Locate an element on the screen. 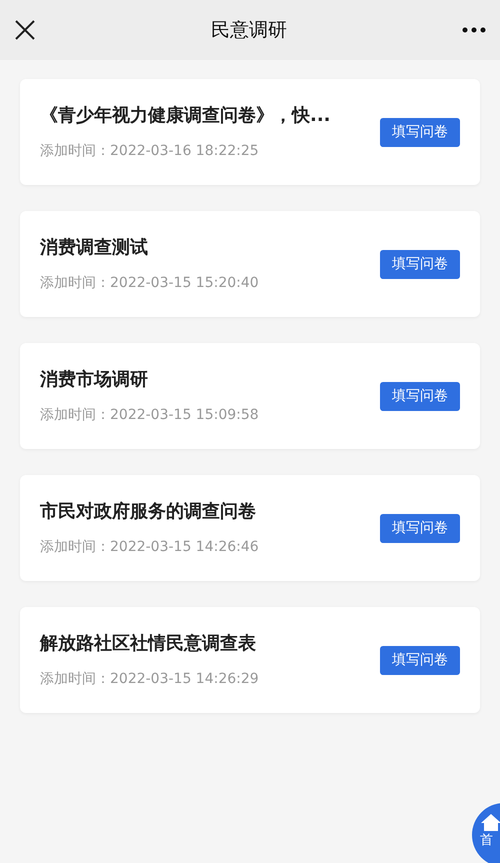  added-time: 添加时间：2022-03-15 14:26:29 is located at coordinates (149, 679).